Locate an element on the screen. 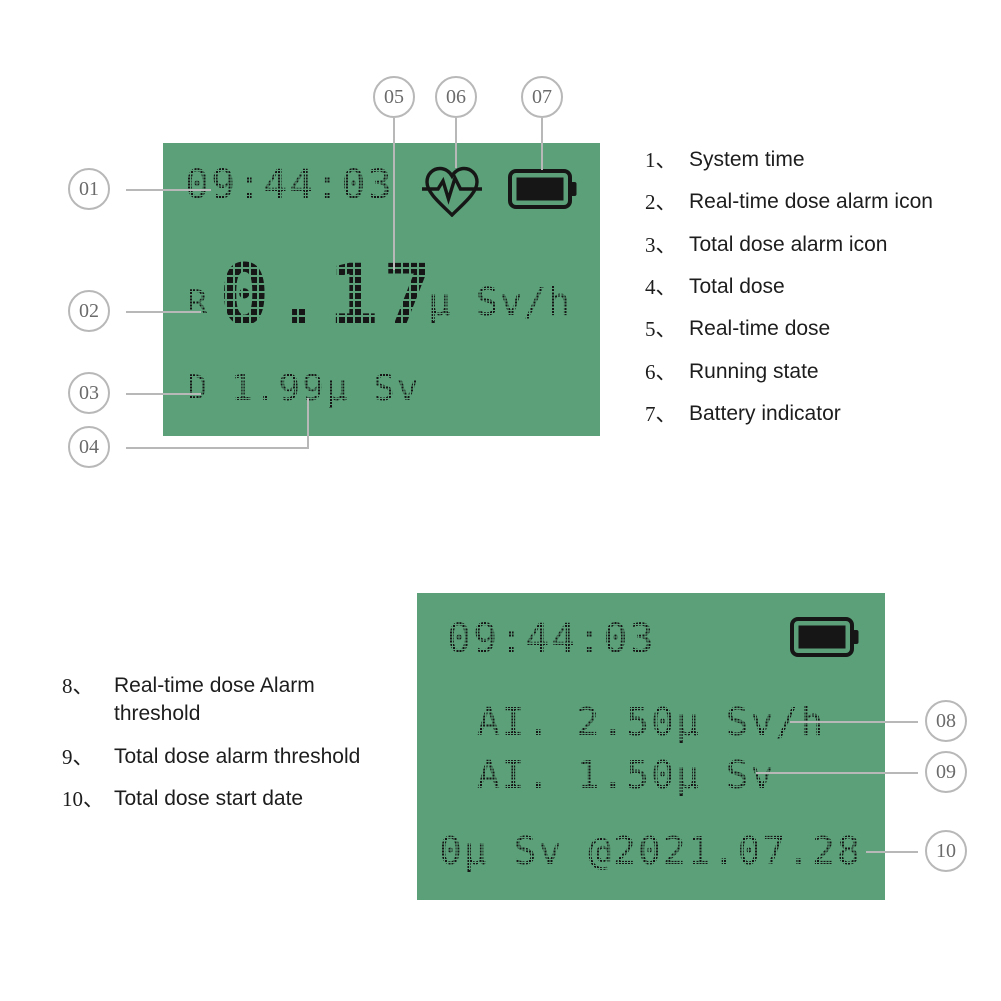  lcd-screen-measurement: 09:44:03 R 0.17 μ Sv/h D 1.99μ Sv is located at coordinates (381, 289).